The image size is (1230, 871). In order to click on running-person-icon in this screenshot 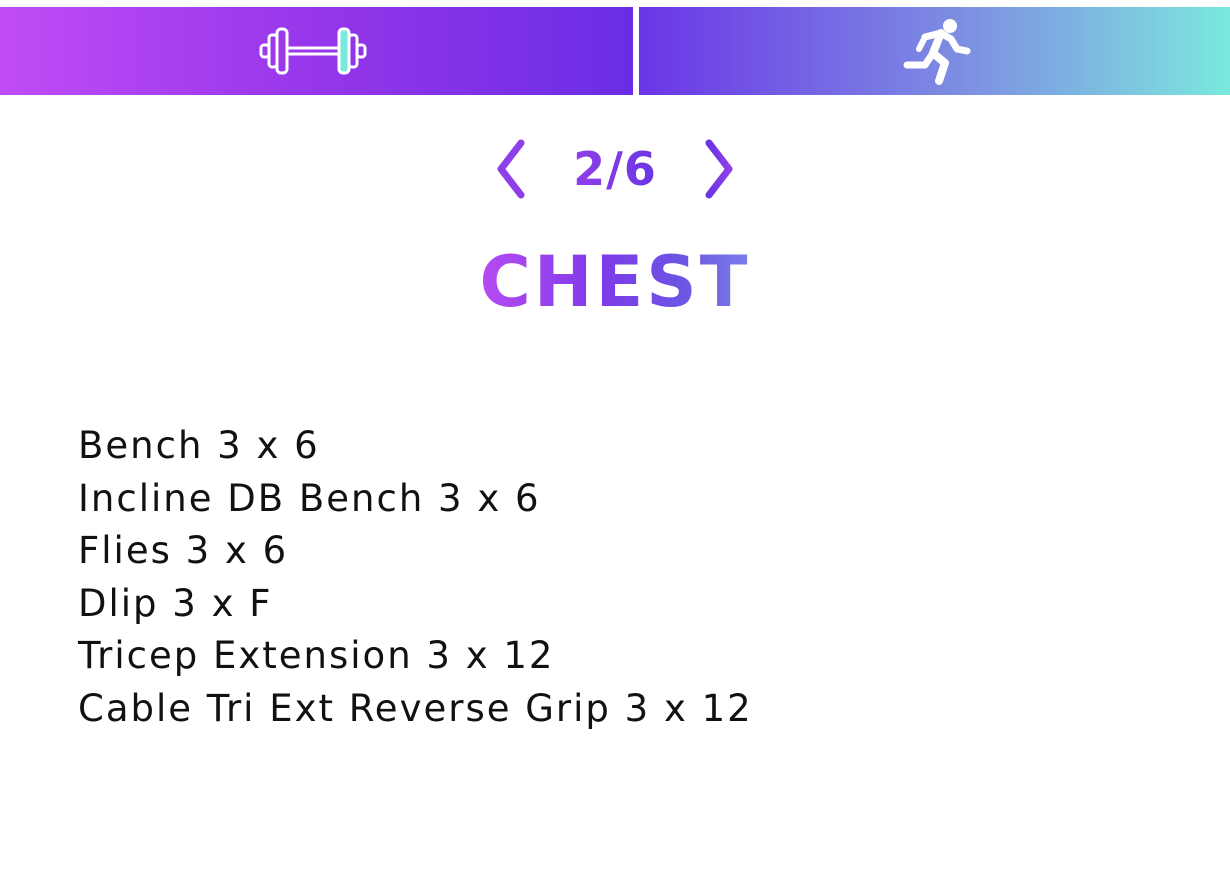, I will do `click(936, 52)`.